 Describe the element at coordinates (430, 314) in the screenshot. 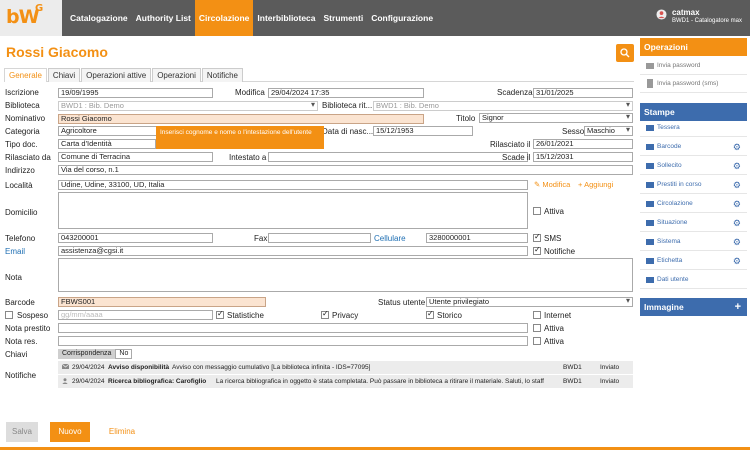

I see `storico-checkbox` at that location.